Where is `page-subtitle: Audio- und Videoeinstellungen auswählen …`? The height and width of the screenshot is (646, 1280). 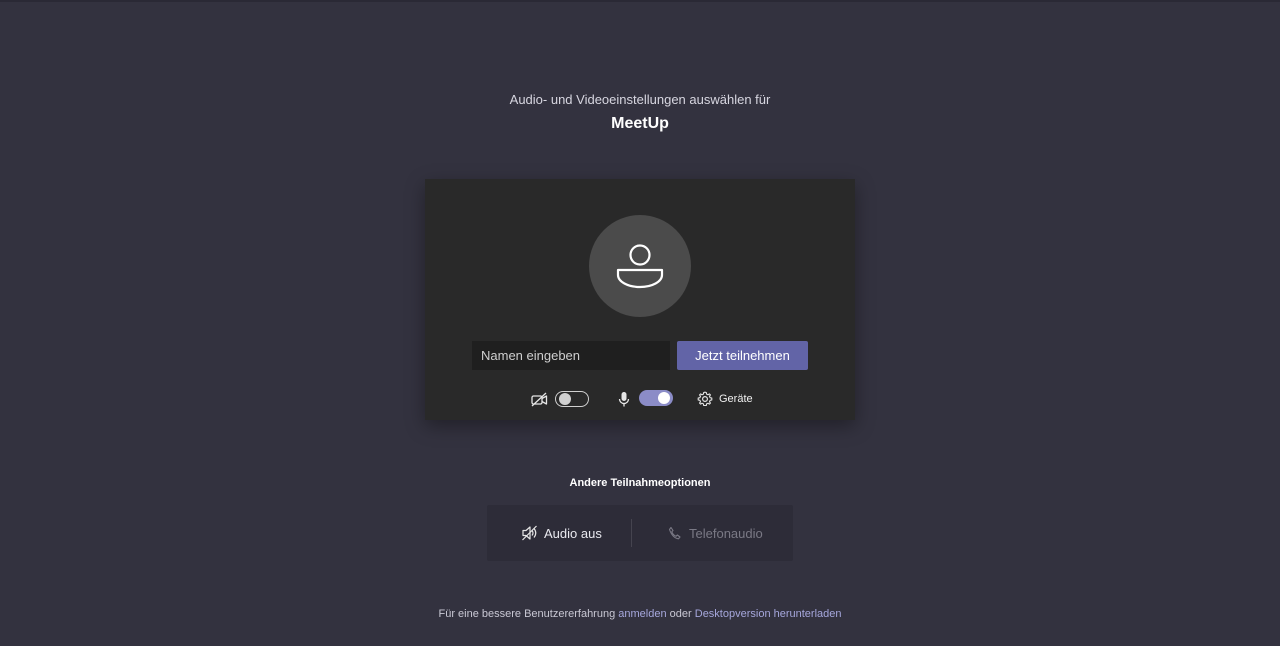
page-subtitle: Audio- und Videoeinstellungen auswählen … is located at coordinates (640, 99).